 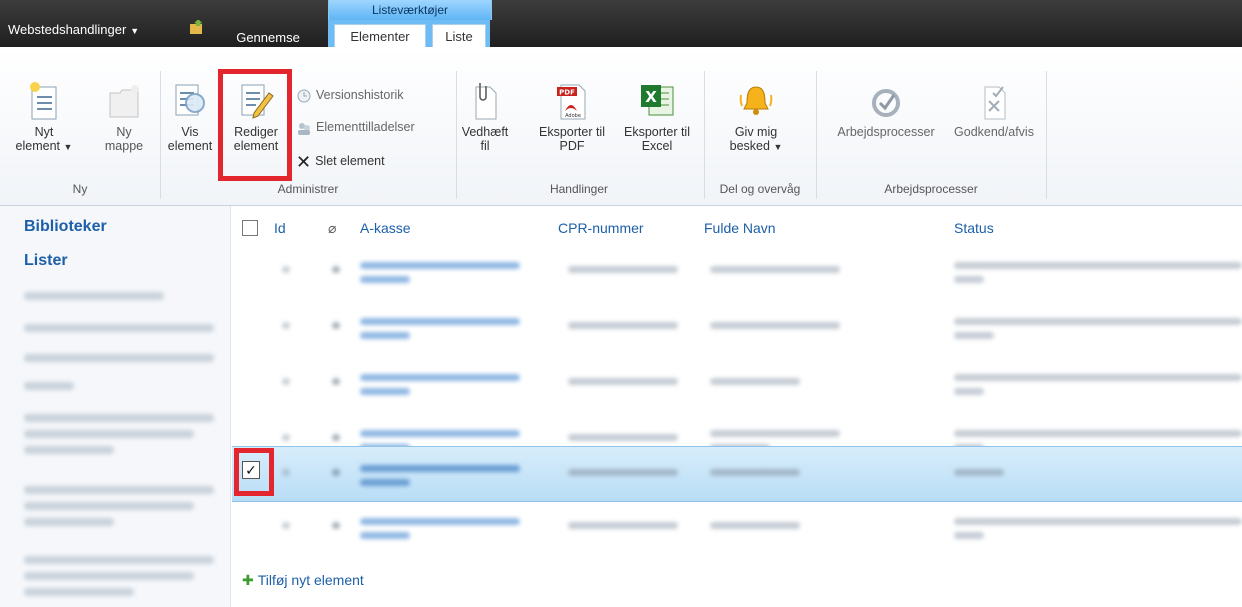 I want to click on pdf-icon: PDF Adobe, so click(x=571, y=102).